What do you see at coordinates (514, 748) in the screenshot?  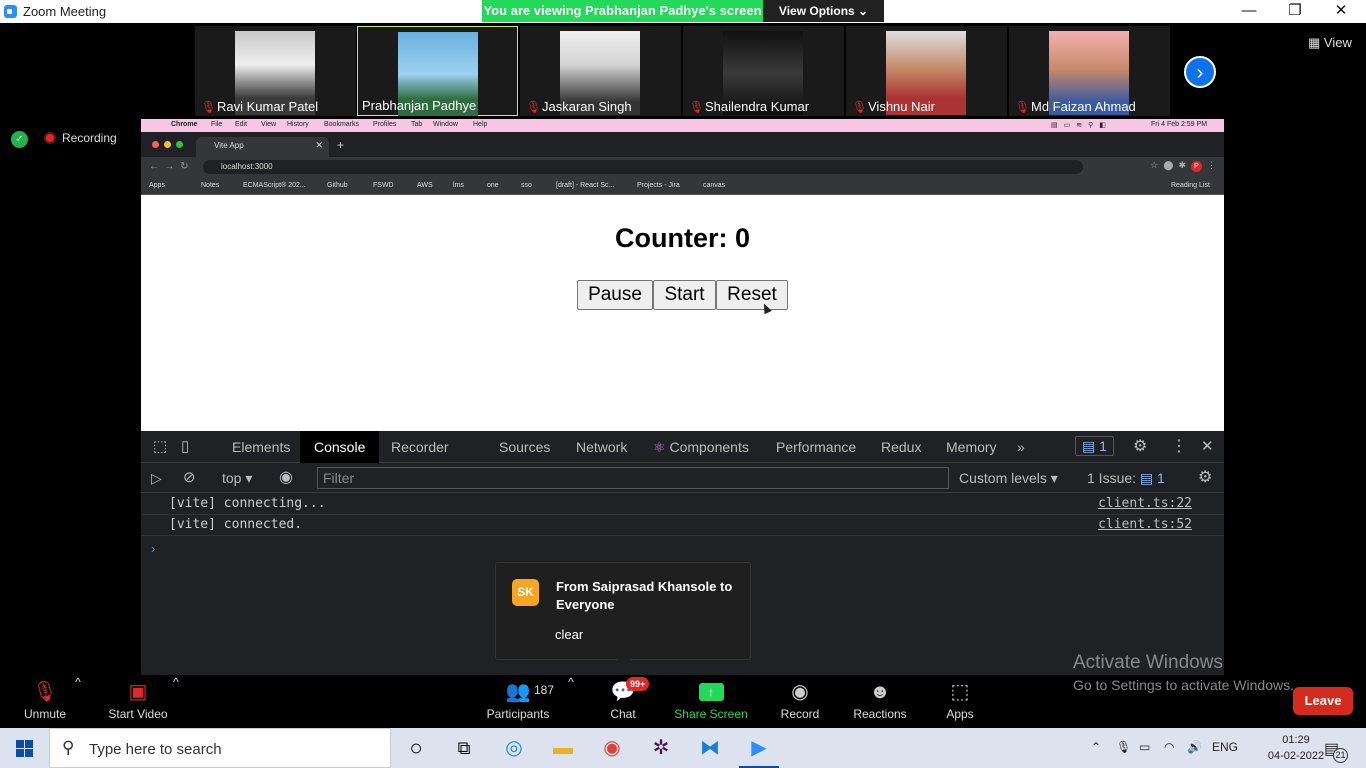 I see `edge-icon: ◎` at bounding box center [514, 748].